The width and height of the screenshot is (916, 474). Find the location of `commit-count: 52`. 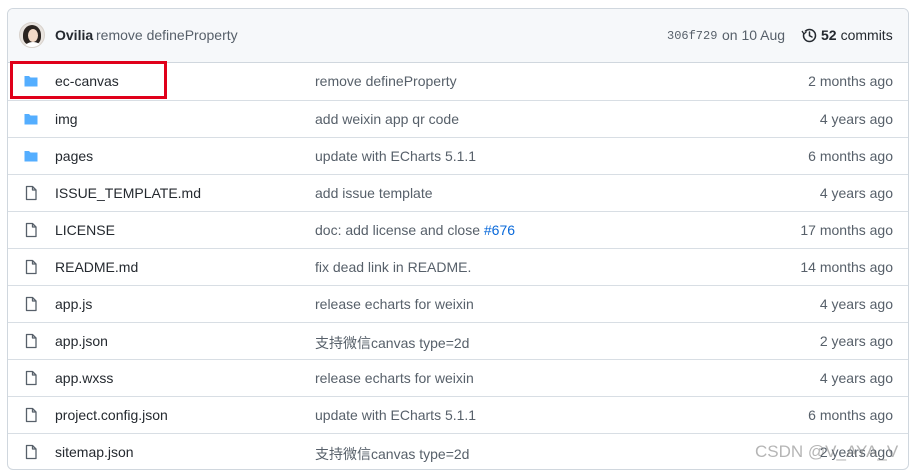

commit-count: 52 is located at coordinates (829, 35).